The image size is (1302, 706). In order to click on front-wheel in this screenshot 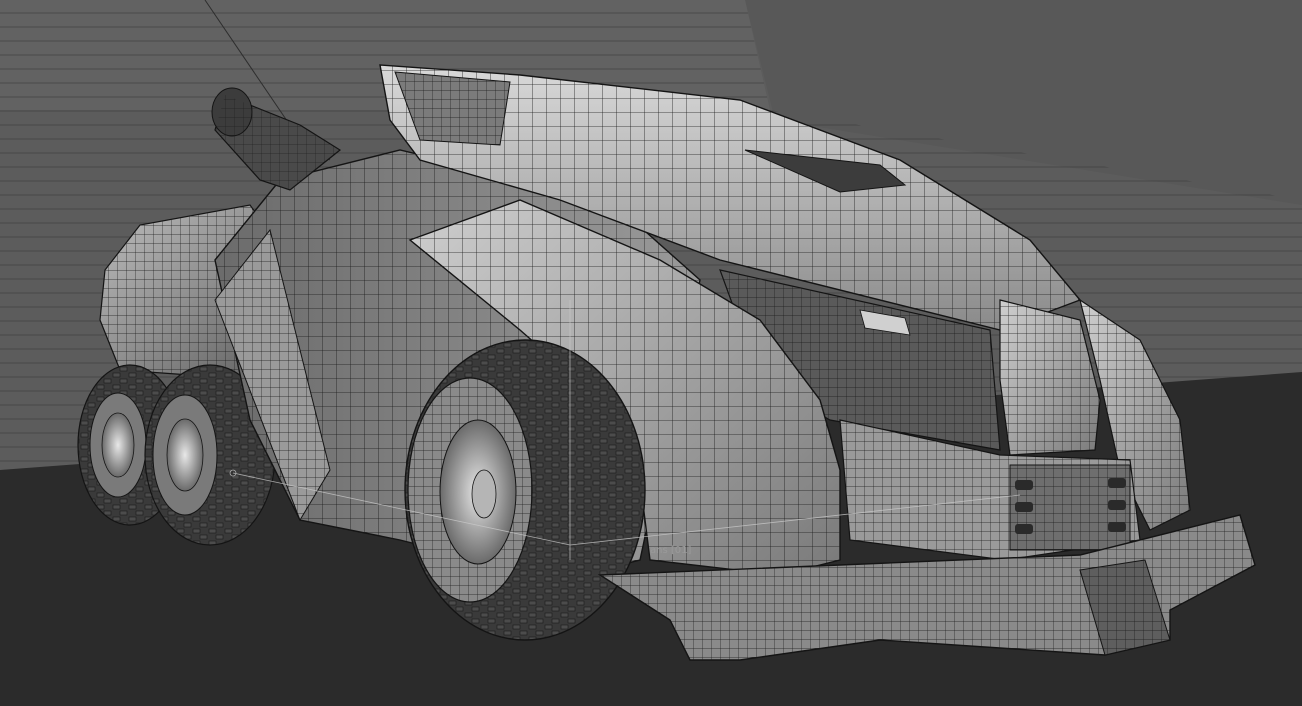, I will do `click(525, 490)`.